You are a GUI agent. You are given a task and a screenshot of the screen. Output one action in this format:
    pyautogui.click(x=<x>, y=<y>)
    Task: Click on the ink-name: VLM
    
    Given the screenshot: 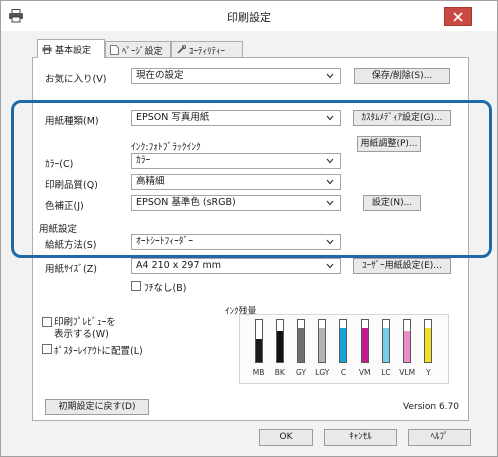 What is the action you would take?
    pyautogui.click(x=407, y=372)
    